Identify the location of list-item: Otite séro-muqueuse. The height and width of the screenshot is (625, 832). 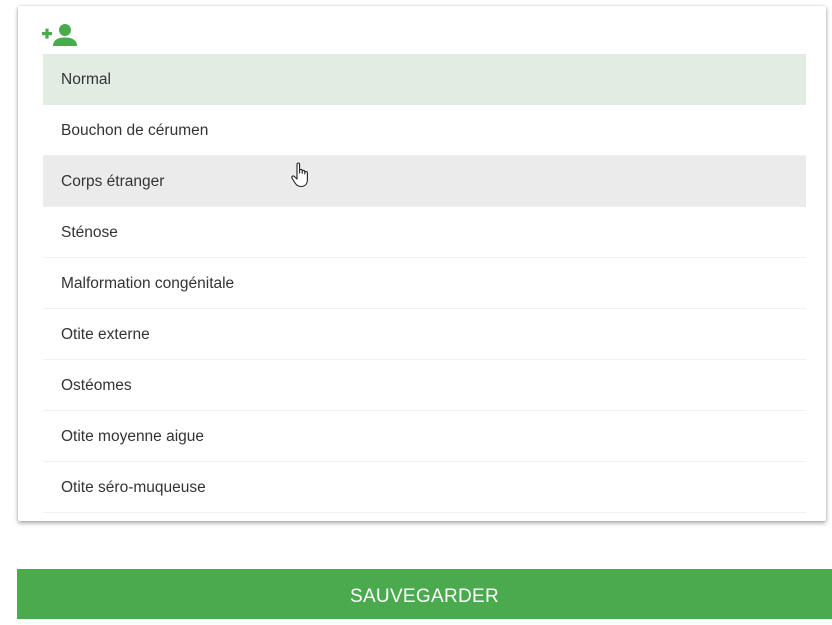
(424, 487).